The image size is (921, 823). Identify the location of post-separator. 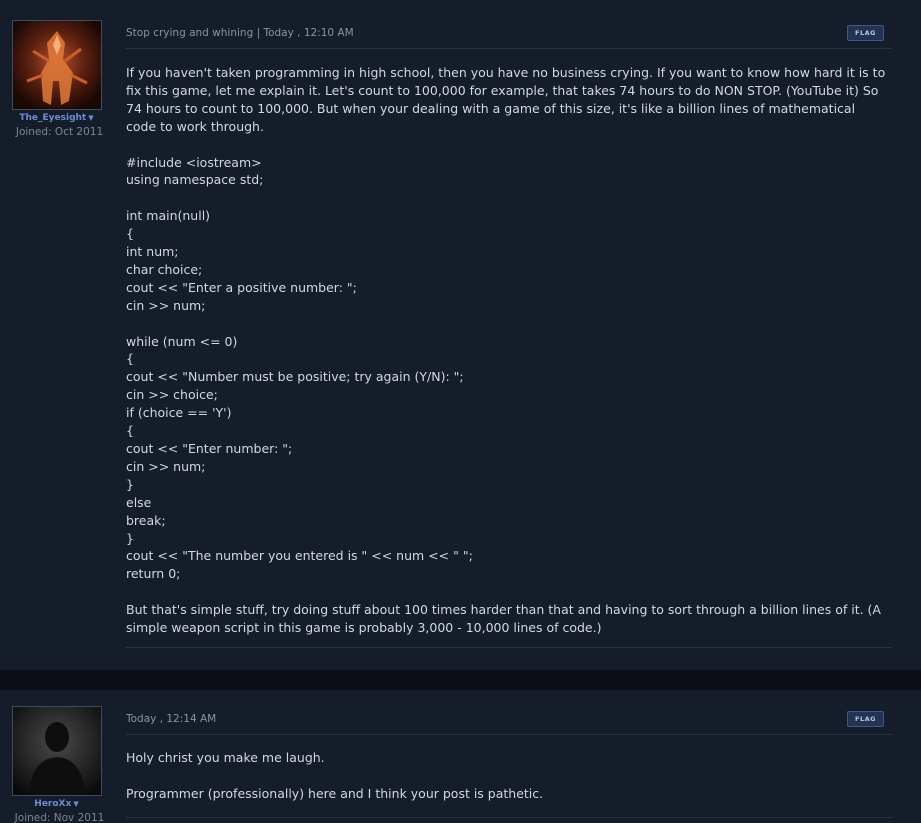
(460, 680).